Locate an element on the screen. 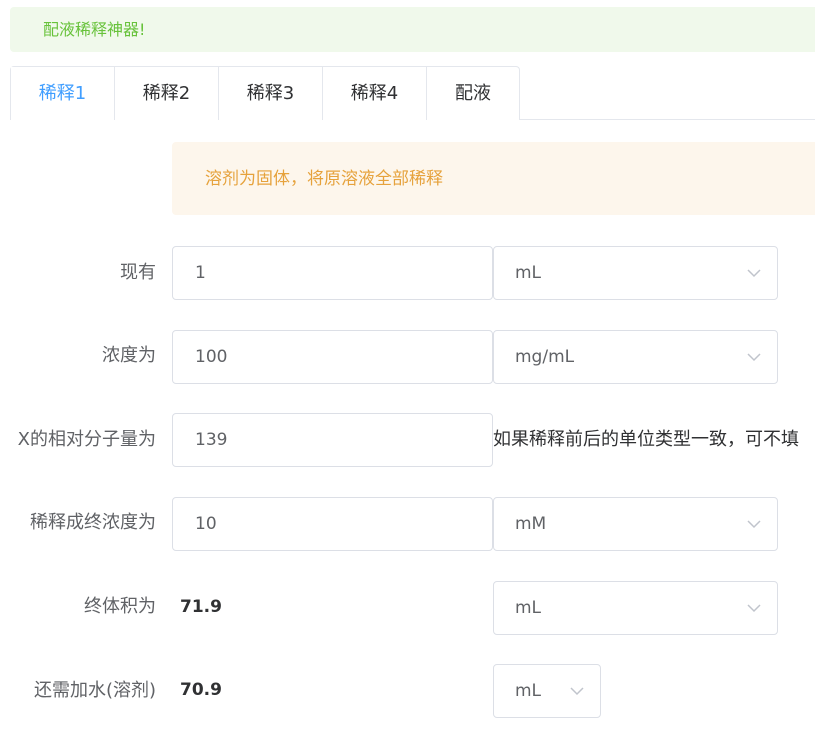 The width and height of the screenshot is (815, 734). water-needed-label: 还需加水(溶剂) is located at coordinates (94, 690).